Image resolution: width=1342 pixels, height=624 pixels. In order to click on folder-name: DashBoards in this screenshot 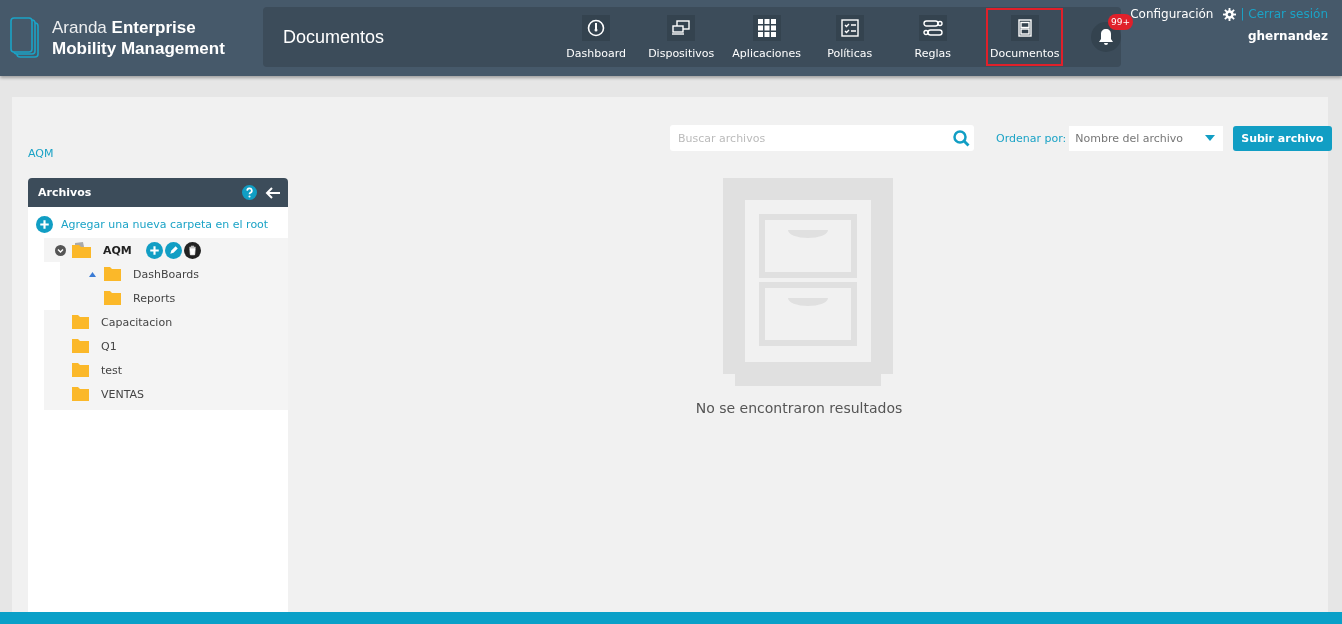, I will do `click(166, 274)`.